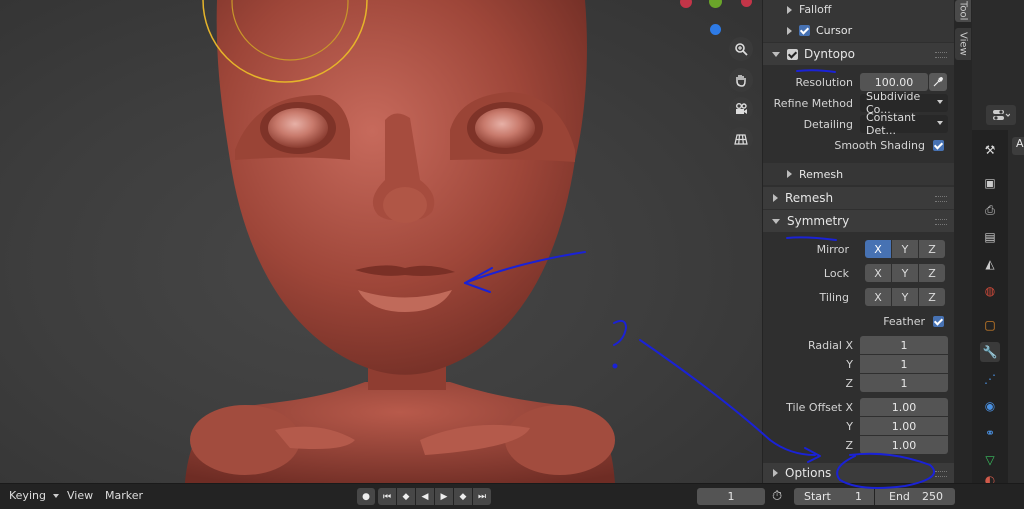 This screenshot has height=509, width=1024. I want to click on tab-view: View, so click(963, 44).